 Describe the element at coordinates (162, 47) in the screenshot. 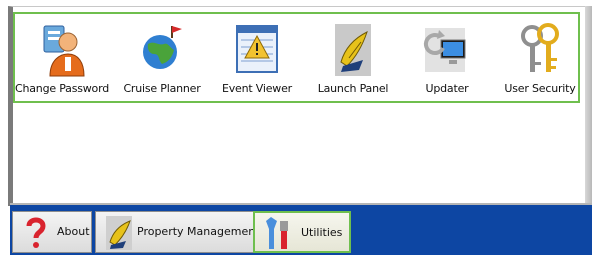

I see `cruise-planner-icon` at that location.